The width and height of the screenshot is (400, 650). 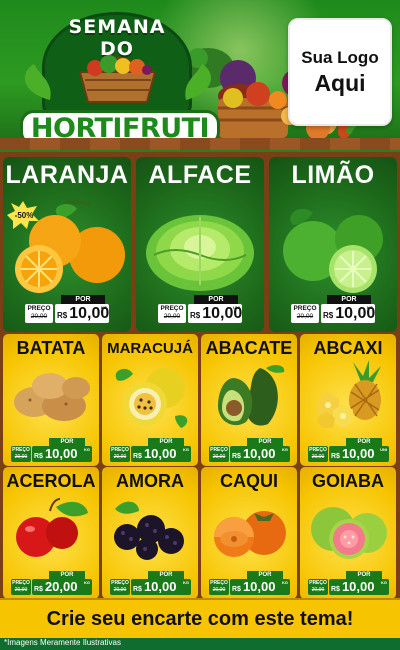 What do you see at coordinates (200, 253) in the screenshot?
I see `lettuce-icon` at bounding box center [200, 253].